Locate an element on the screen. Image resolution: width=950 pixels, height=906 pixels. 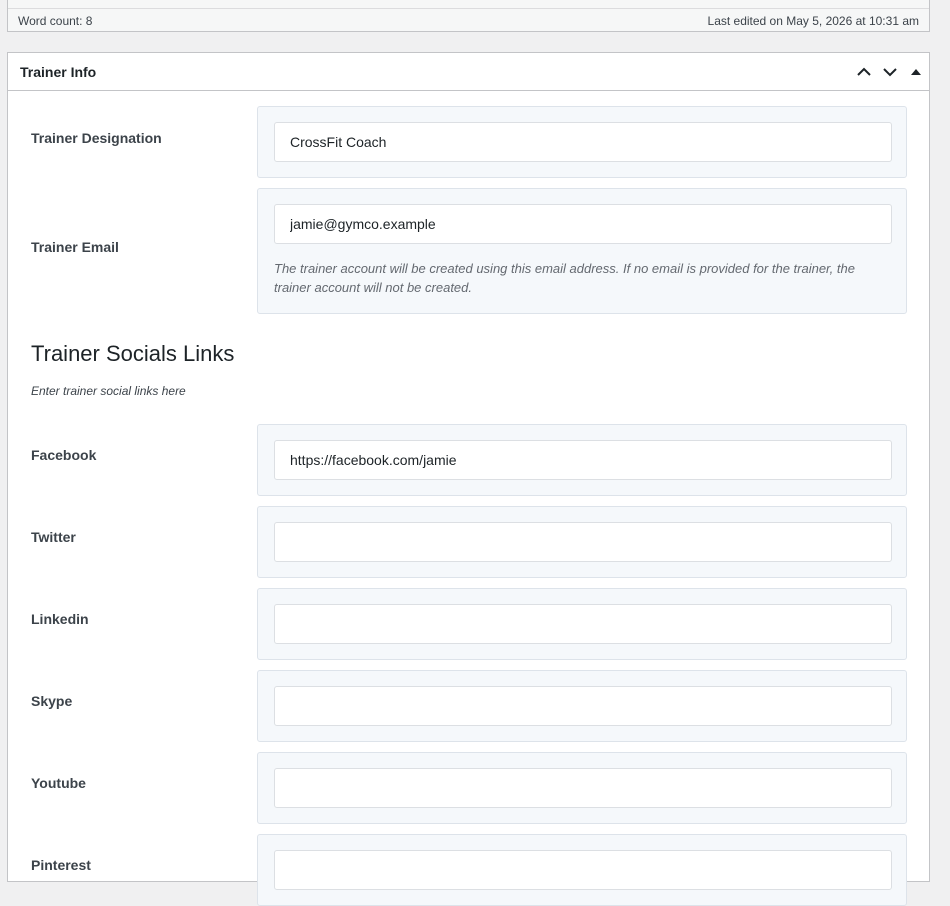
linkedin-label: Linkedin is located at coordinates (60, 619).